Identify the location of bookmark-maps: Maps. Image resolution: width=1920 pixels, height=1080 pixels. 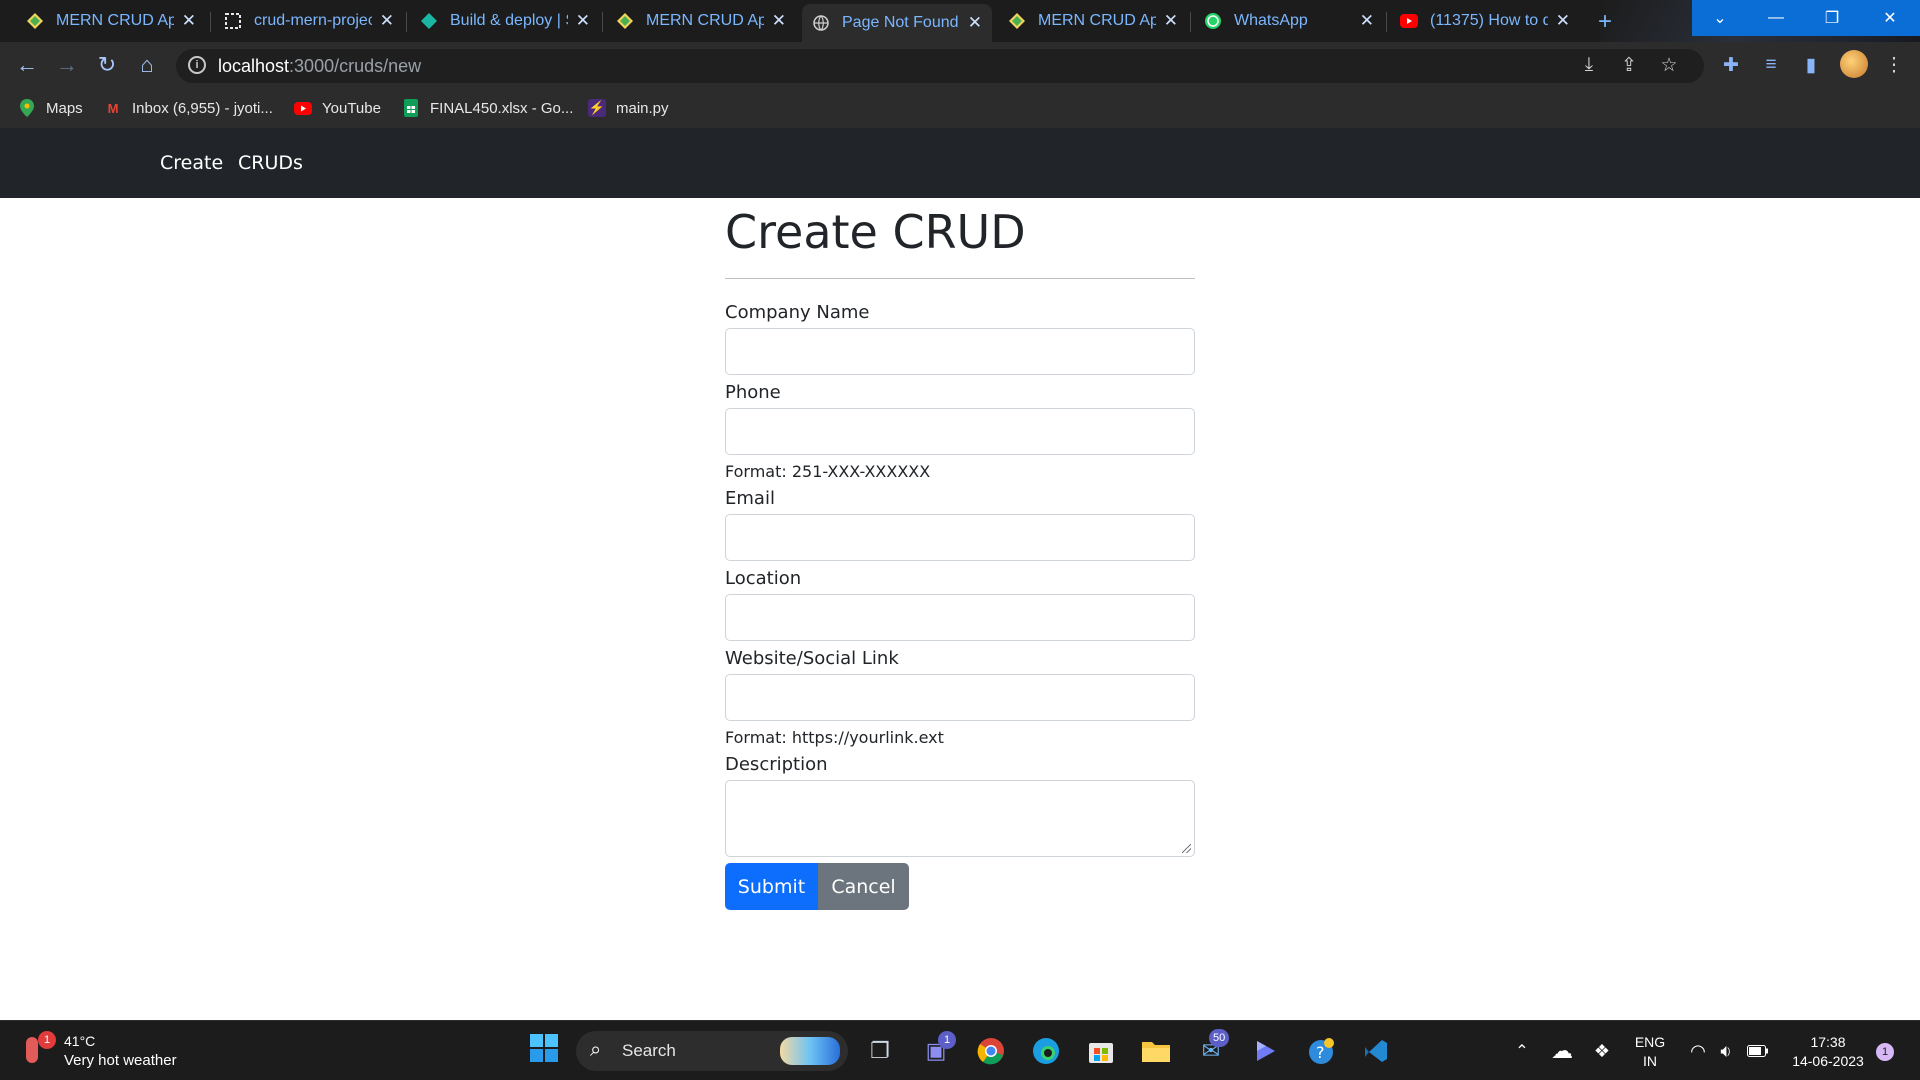
(50, 108).